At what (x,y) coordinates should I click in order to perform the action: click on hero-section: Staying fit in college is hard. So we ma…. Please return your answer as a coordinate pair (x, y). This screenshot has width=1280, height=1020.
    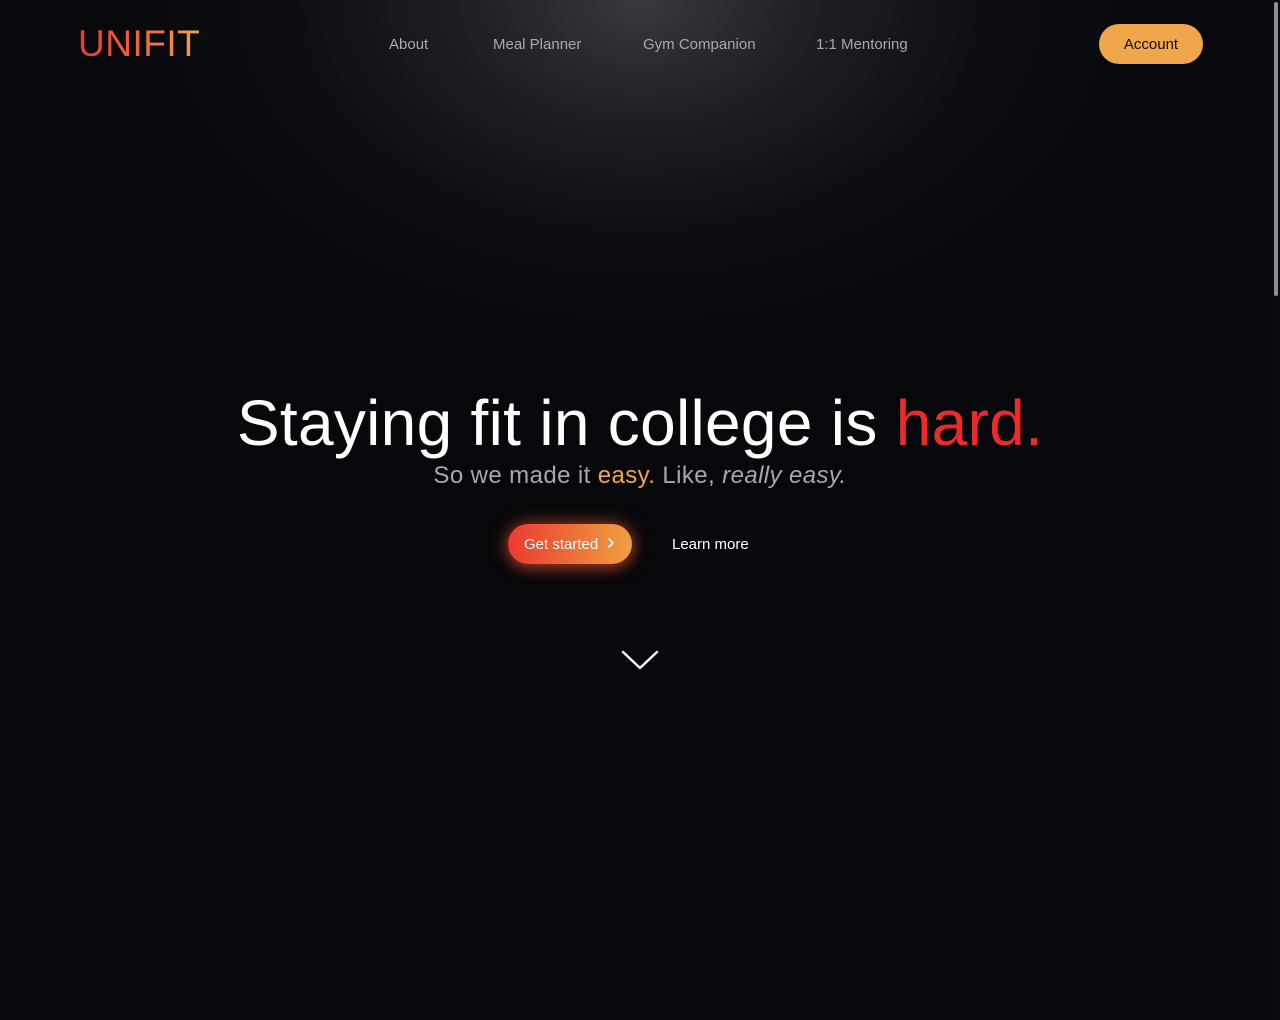
    Looking at the image, I should click on (640, 436).